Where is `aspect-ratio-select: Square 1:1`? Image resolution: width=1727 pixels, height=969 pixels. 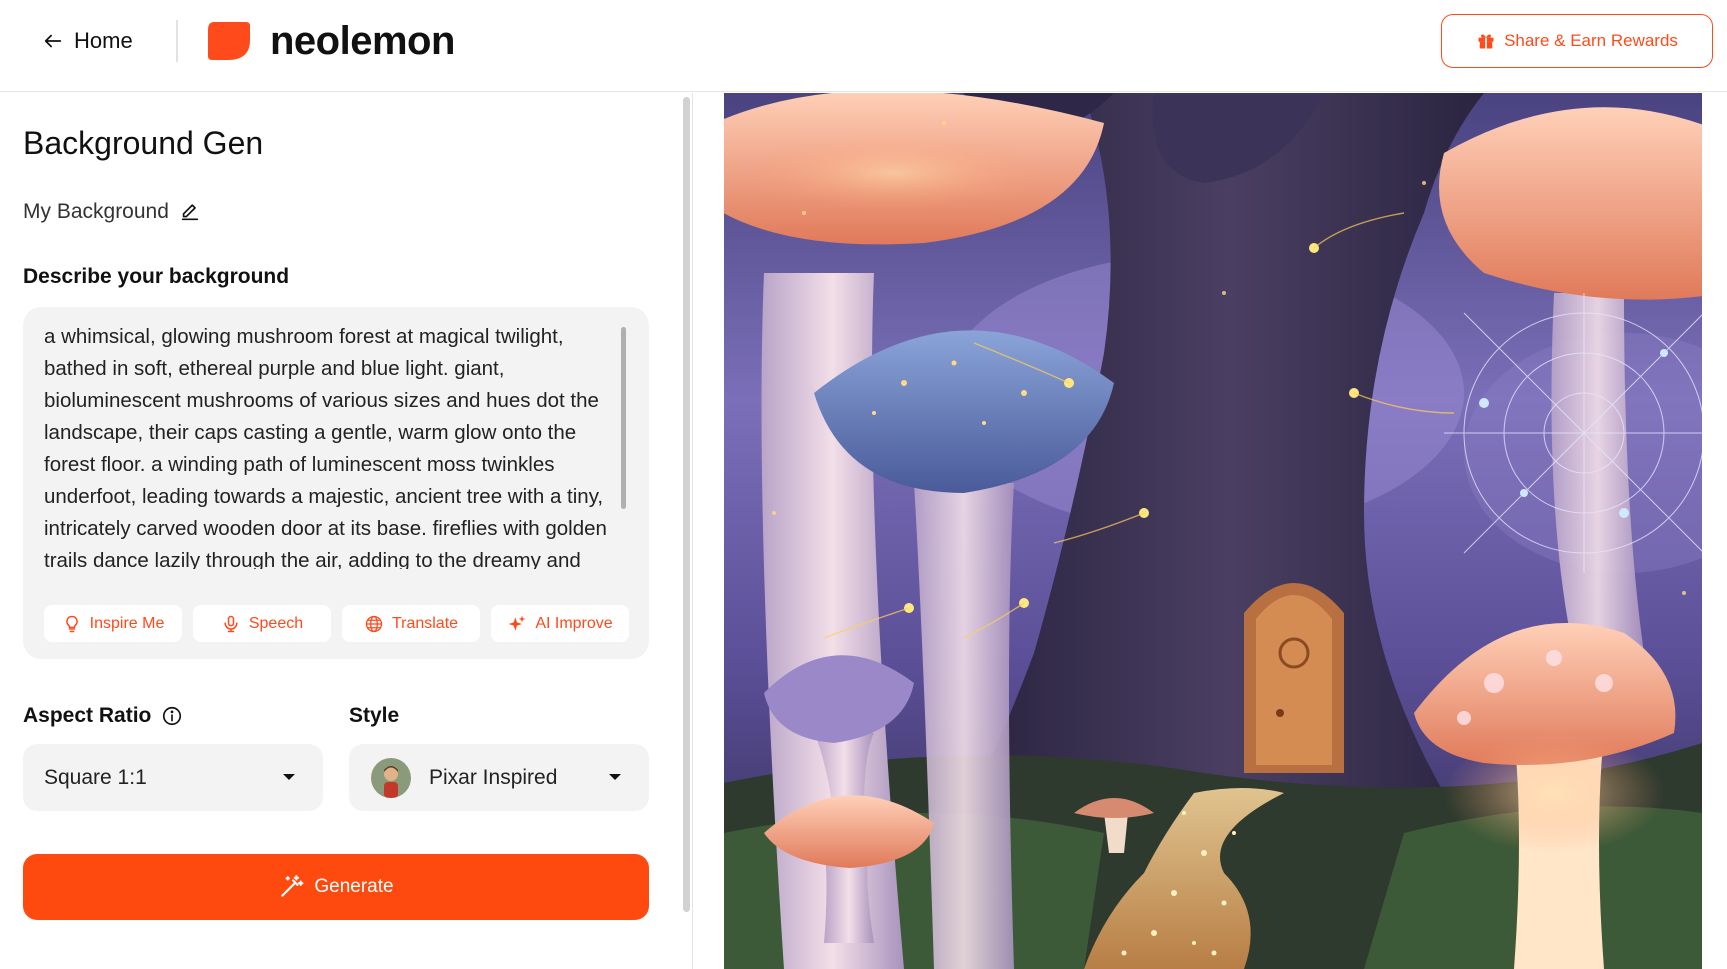
aspect-ratio-select: Square 1:1 is located at coordinates (173, 777).